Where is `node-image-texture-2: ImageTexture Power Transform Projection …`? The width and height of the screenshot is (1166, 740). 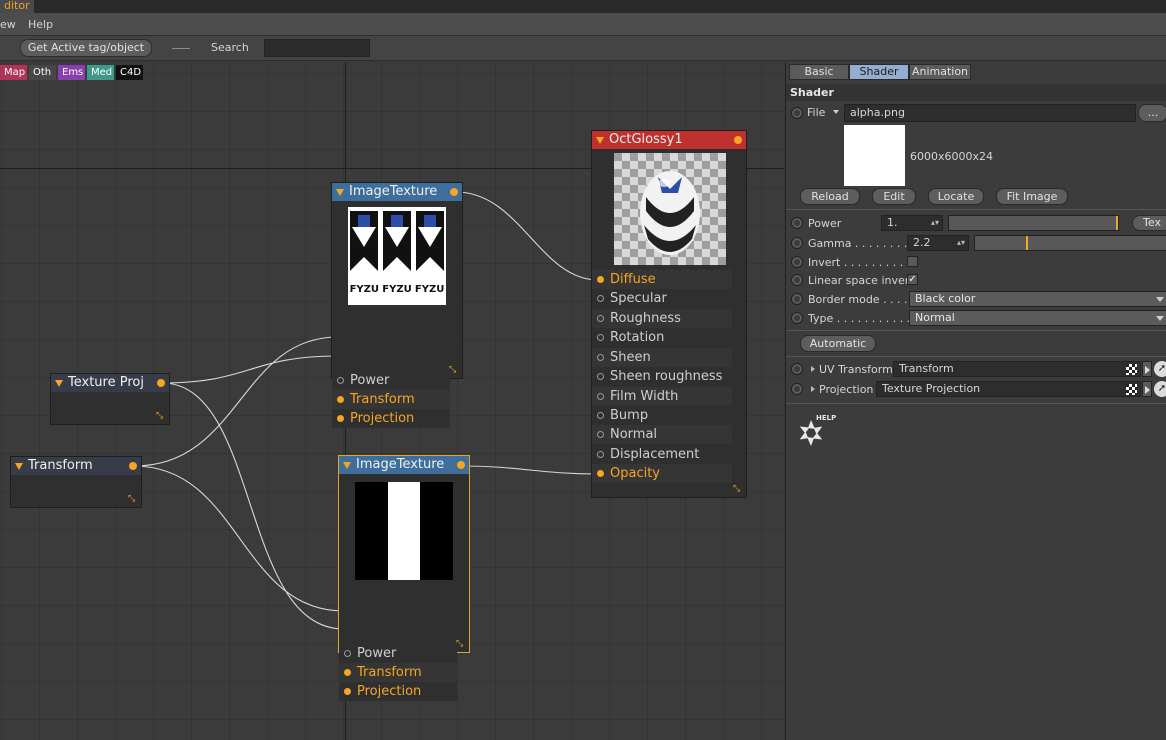
node-image-texture-2: ImageTexture Power Transform Projection … is located at coordinates (404, 578).